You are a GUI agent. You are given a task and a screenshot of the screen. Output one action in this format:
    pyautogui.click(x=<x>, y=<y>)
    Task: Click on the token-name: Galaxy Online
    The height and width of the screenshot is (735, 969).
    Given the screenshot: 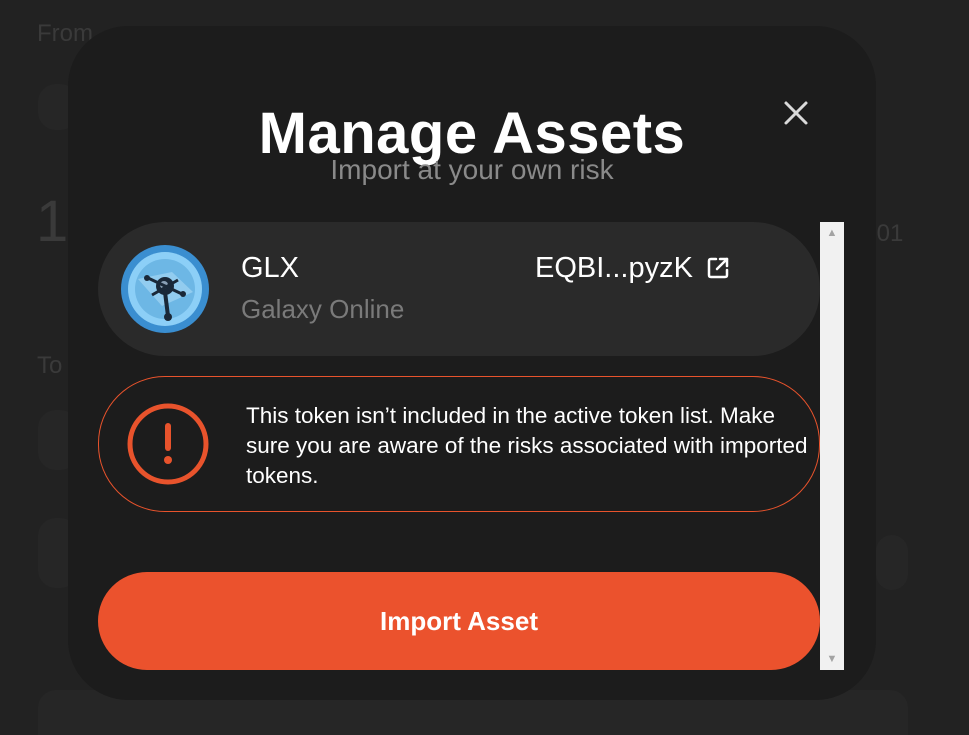 What is the action you would take?
    pyautogui.click(x=323, y=309)
    